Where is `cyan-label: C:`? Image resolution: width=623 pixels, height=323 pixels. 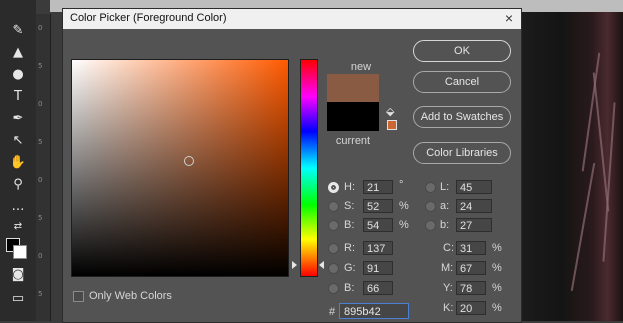 cyan-label: C: is located at coordinates (448, 248).